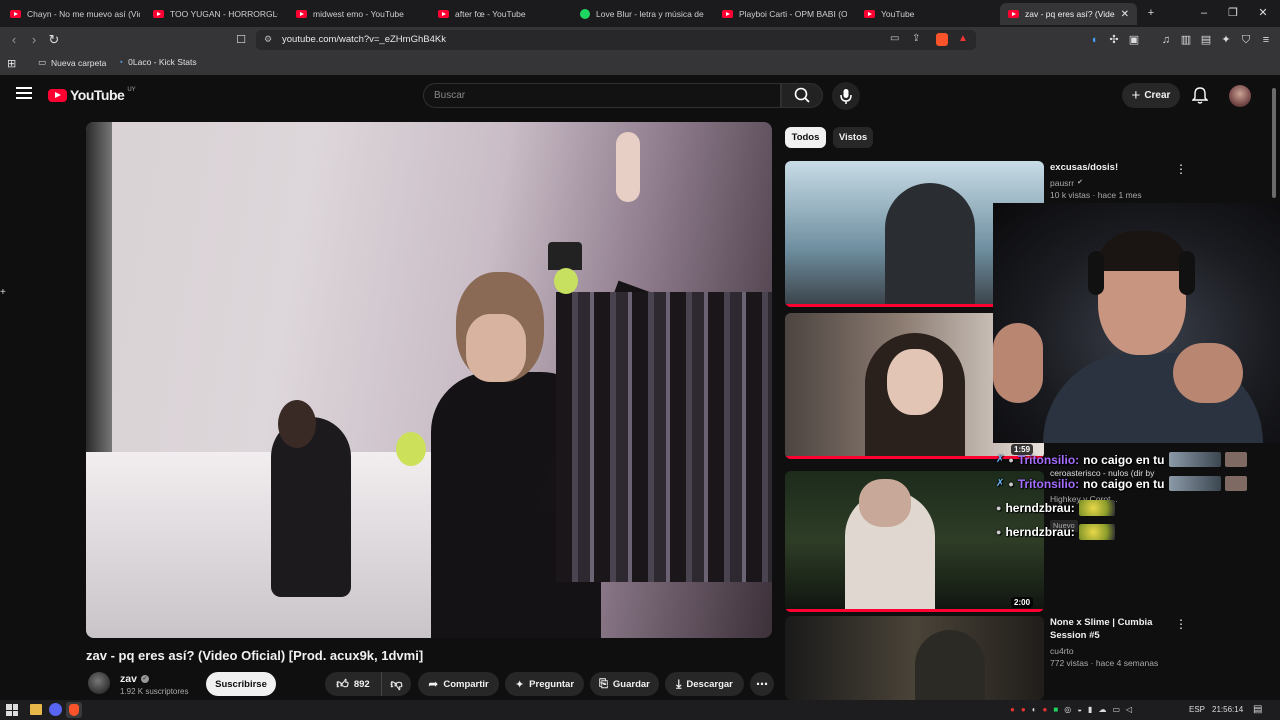  Describe the element at coordinates (805, 137) in the screenshot. I see `chip-todos: Todos` at that location.